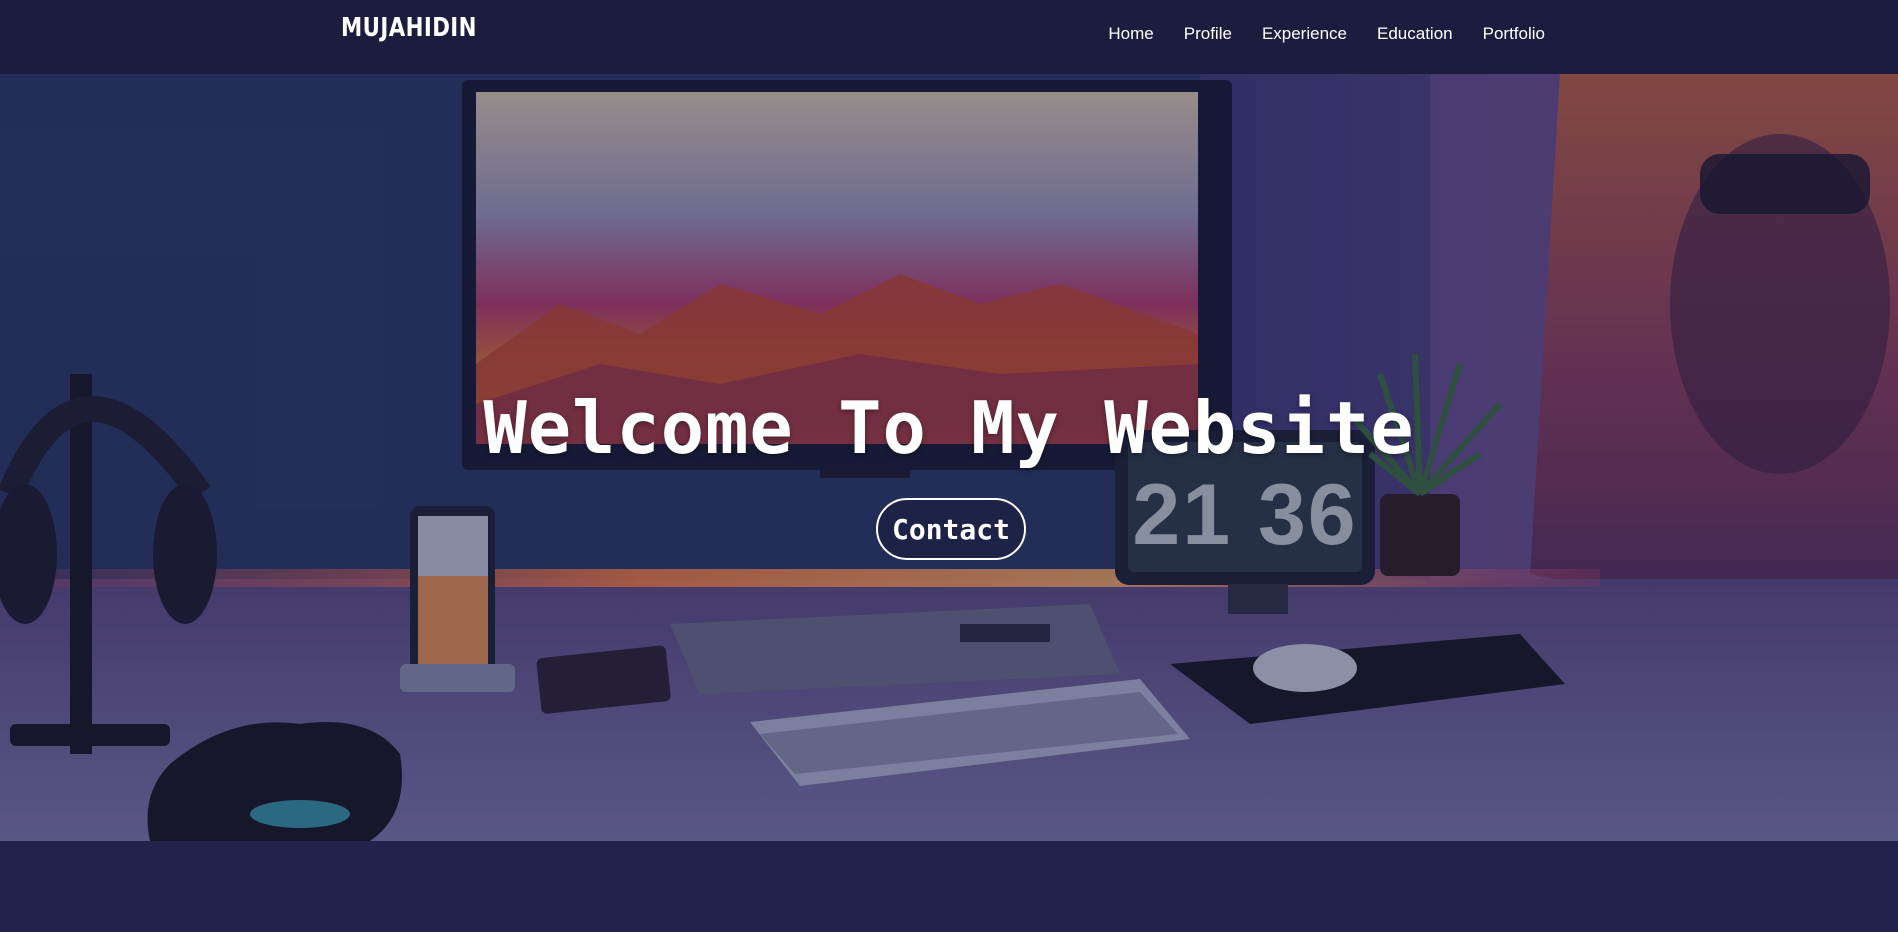  What do you see at coordinates (1415, 34) in the screenshot?
I see `nav-link-education: Education` at bounding box center [1415, 34].